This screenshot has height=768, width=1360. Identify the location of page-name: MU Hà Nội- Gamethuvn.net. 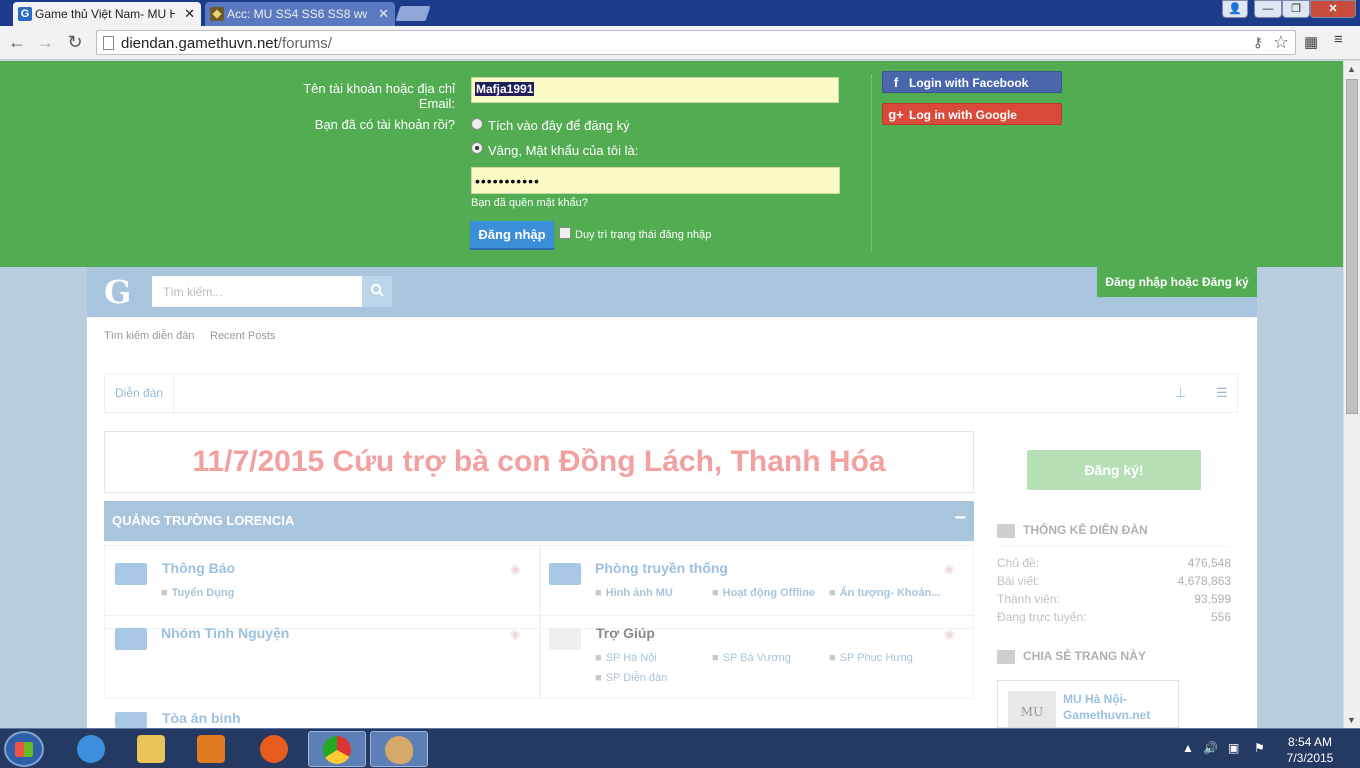
(1118, 707).